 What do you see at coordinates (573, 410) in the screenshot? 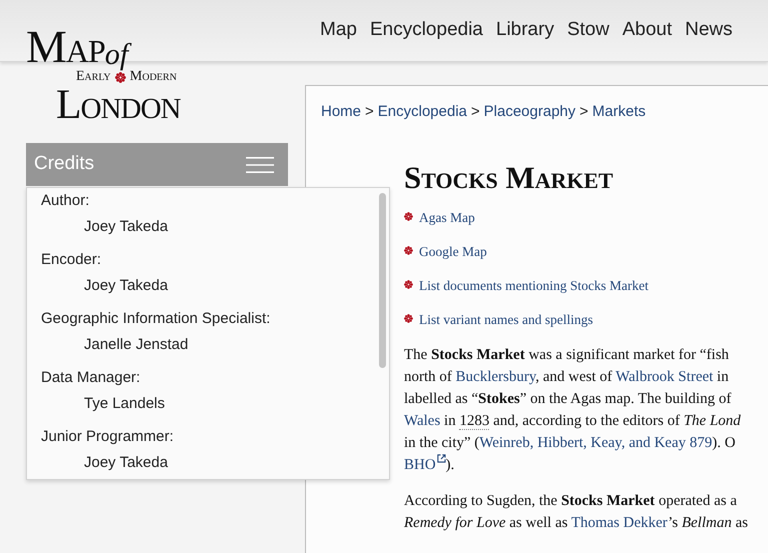
I see `paragraph: The Stocks Market was a significant market for “fish north of Bucklersbury, and west of Walbrook Street in labelled as “Stokes” on the Agas map. The building of Wales in 1283 and, according to the editors of The Lond in the city” (Weinreb, Hibbert, Keay, and Keay 879). O BHO ).` at bounding box center [573, 410].